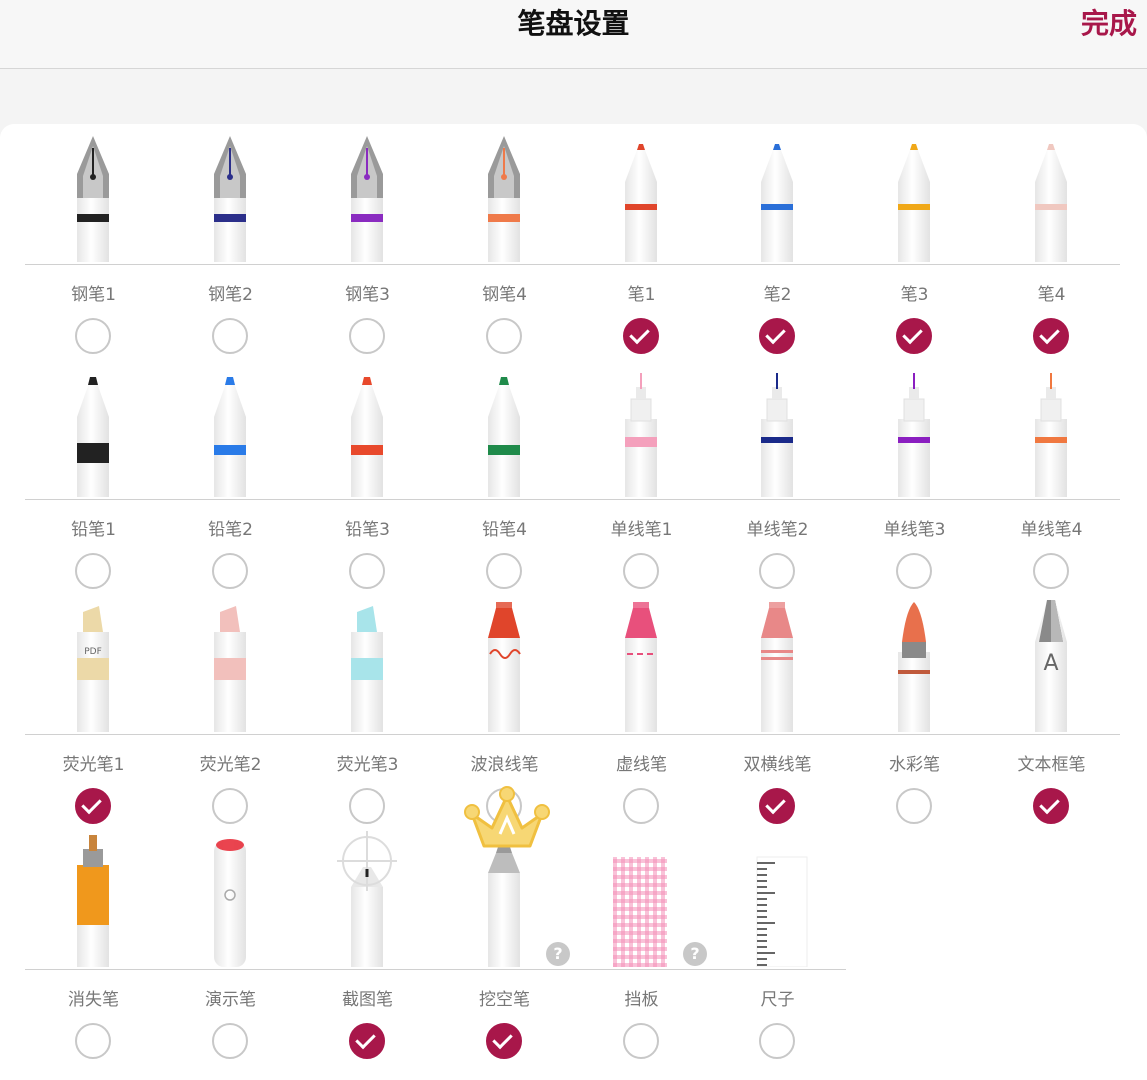 The width and height of the screenshot is (1147, 1080). Describe the element at coordinates (914, 765) in the screenshot. I see `pen-label: 水彩笔` at that location.